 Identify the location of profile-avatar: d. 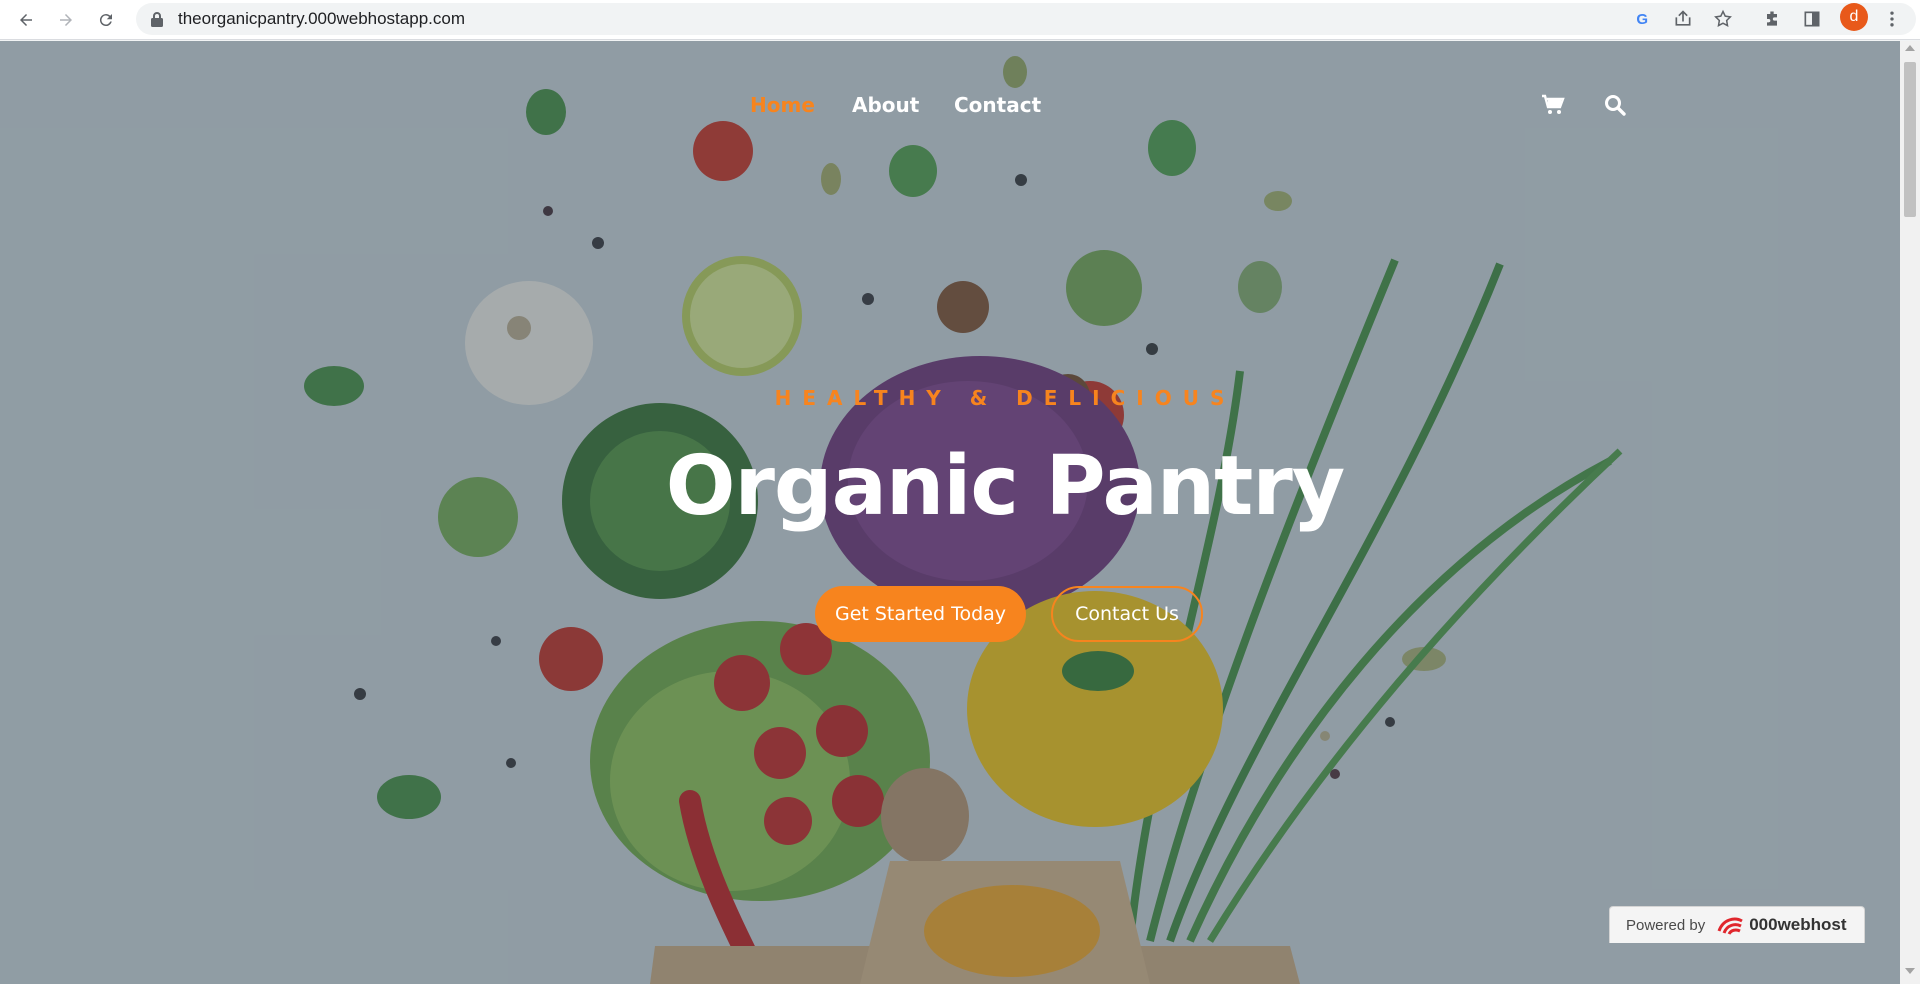
(1854, 17).